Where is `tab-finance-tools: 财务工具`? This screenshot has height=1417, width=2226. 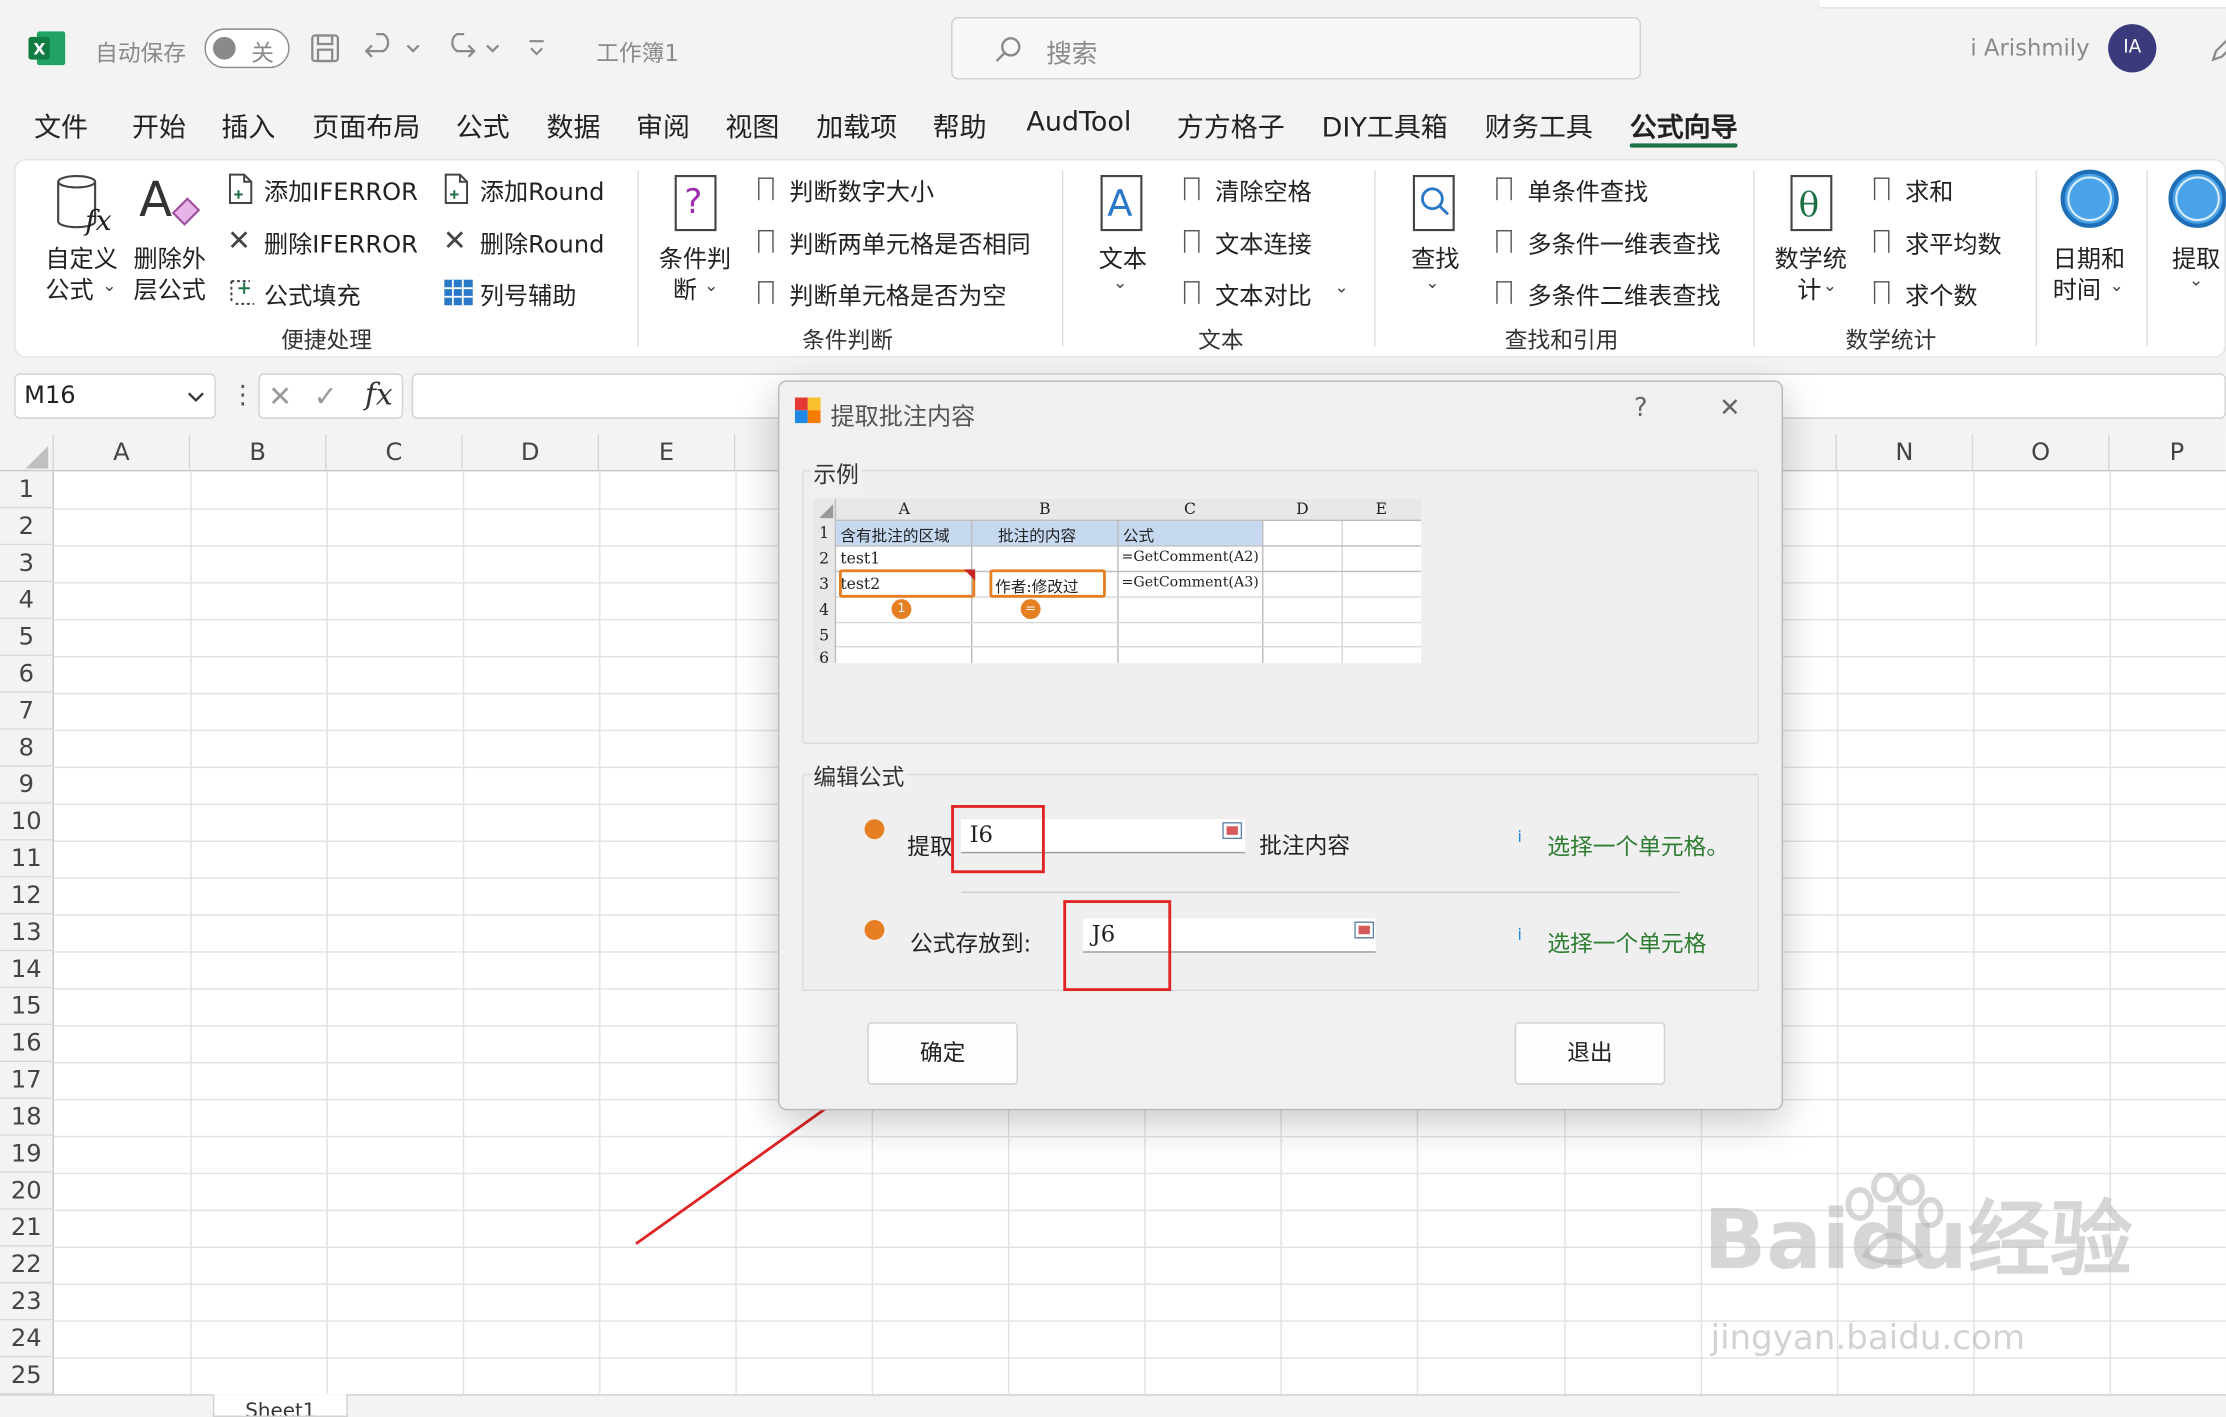
tab-finance-tools: 财务工具 is located at coordinates (1539, 125).